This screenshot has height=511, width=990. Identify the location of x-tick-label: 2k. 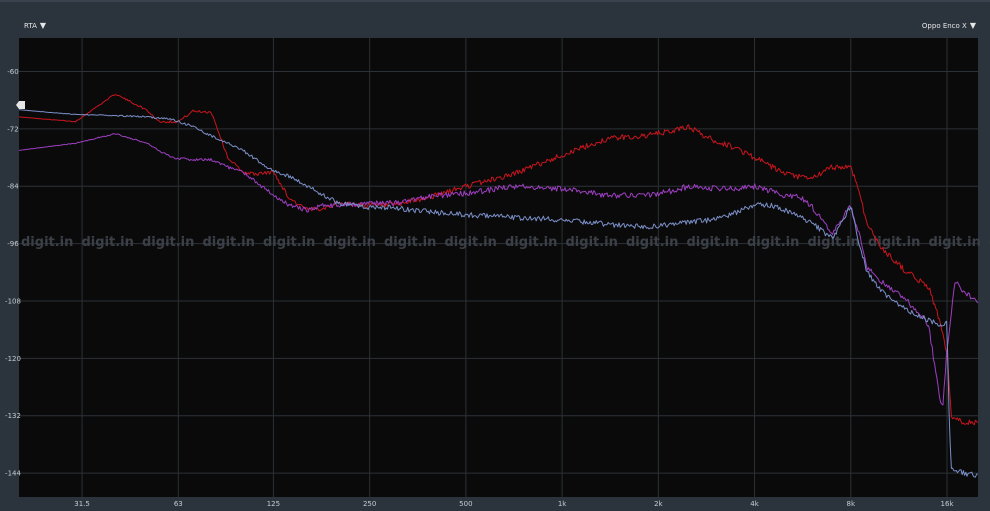
(658, 504).